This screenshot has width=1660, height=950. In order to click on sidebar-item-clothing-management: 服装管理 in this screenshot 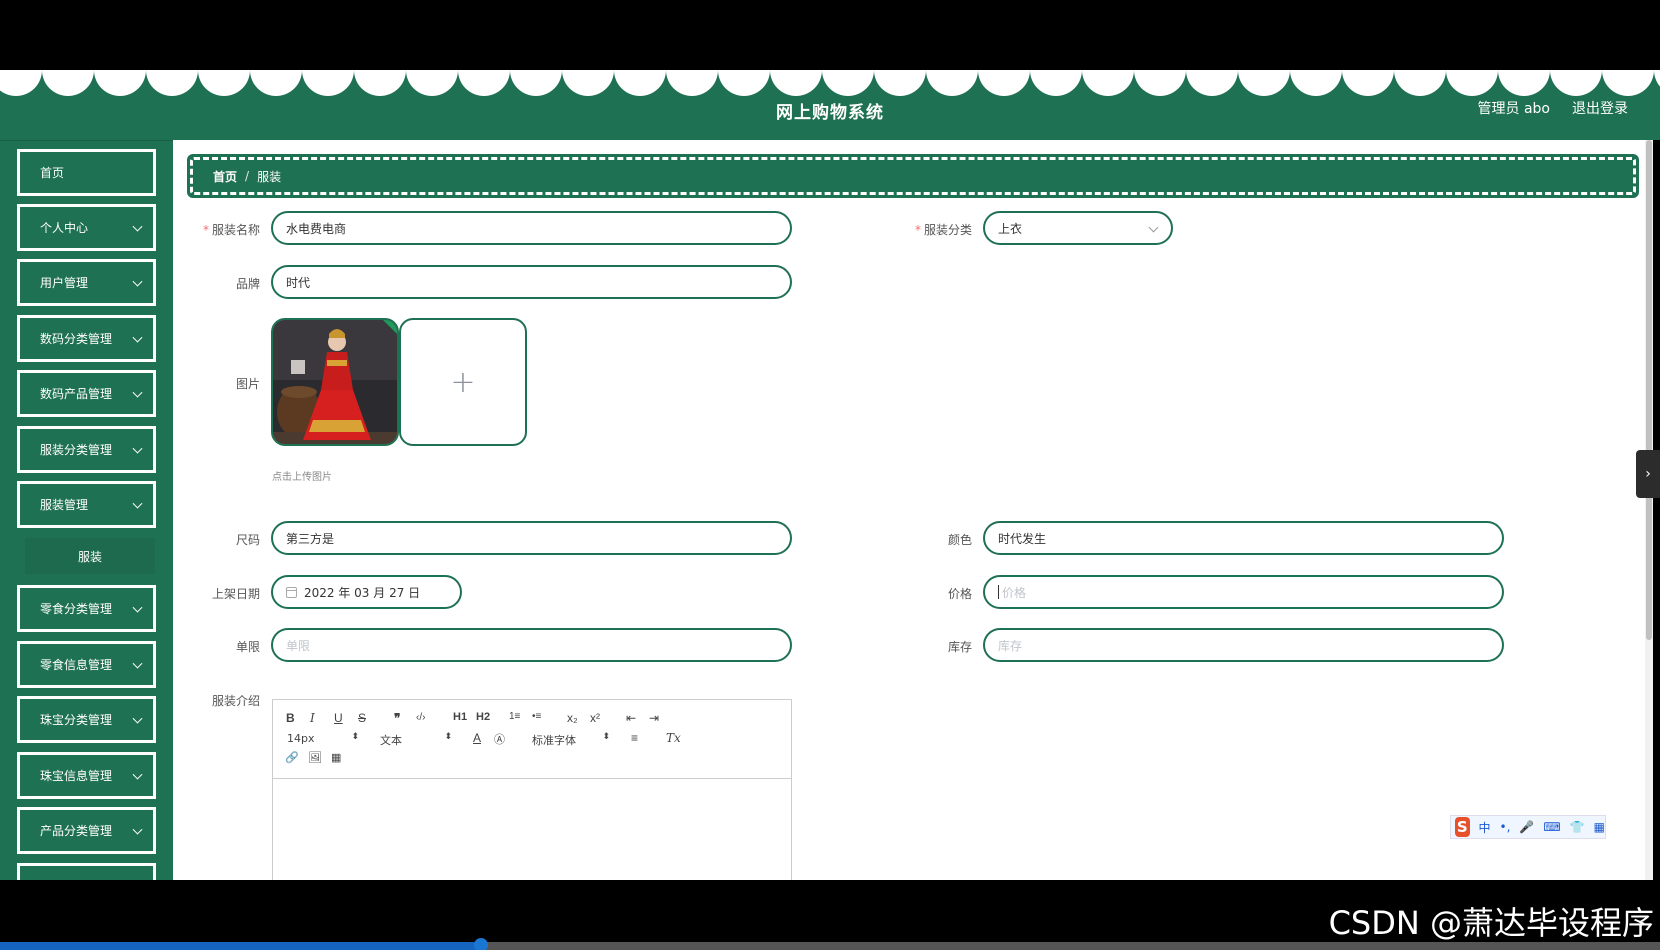, I will do `click(86, 504)`.